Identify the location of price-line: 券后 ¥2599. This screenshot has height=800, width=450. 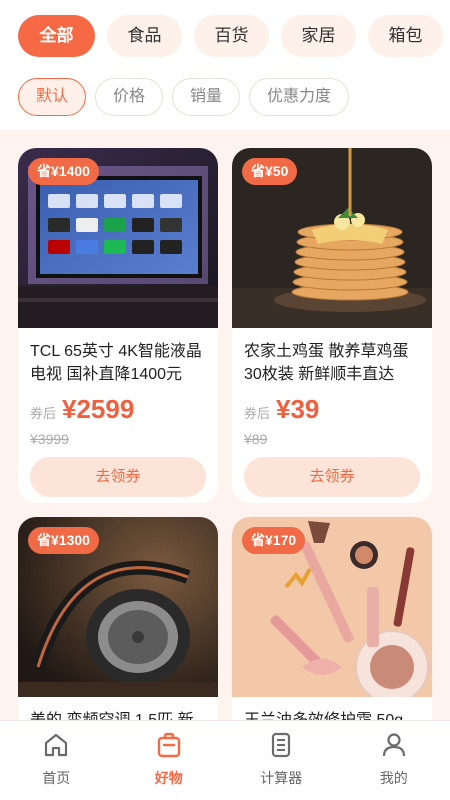
(118, 409).